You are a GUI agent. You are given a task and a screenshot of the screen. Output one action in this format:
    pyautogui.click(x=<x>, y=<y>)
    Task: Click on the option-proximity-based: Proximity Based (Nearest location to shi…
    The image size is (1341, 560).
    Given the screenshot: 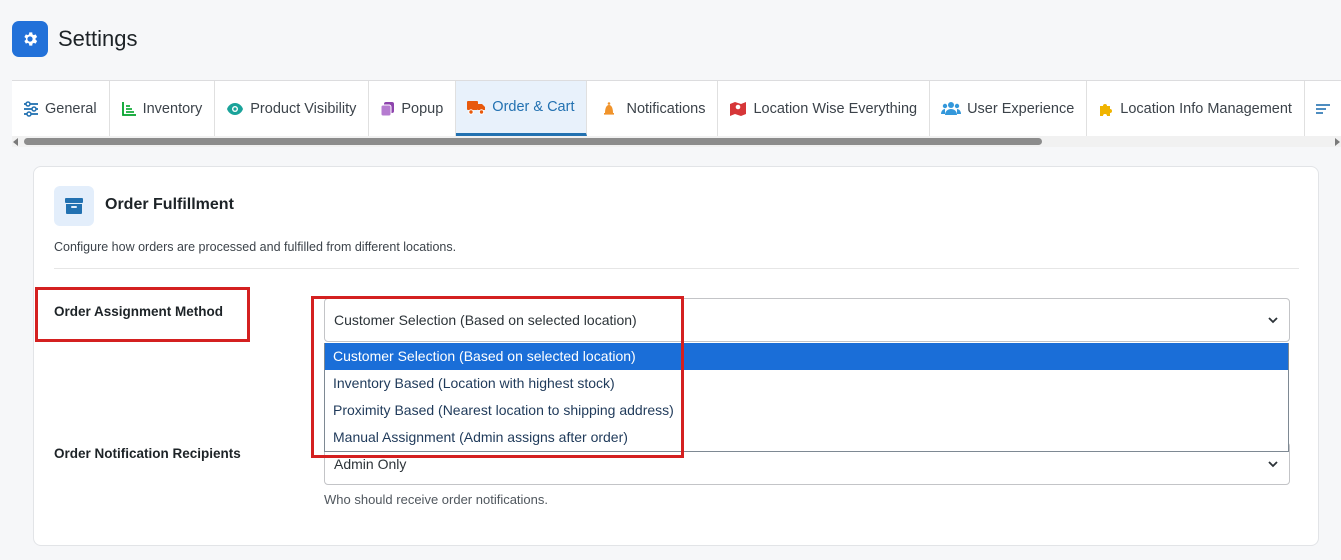 What is the action you would take?
    pyautogui.click(x=806, y=410)
    